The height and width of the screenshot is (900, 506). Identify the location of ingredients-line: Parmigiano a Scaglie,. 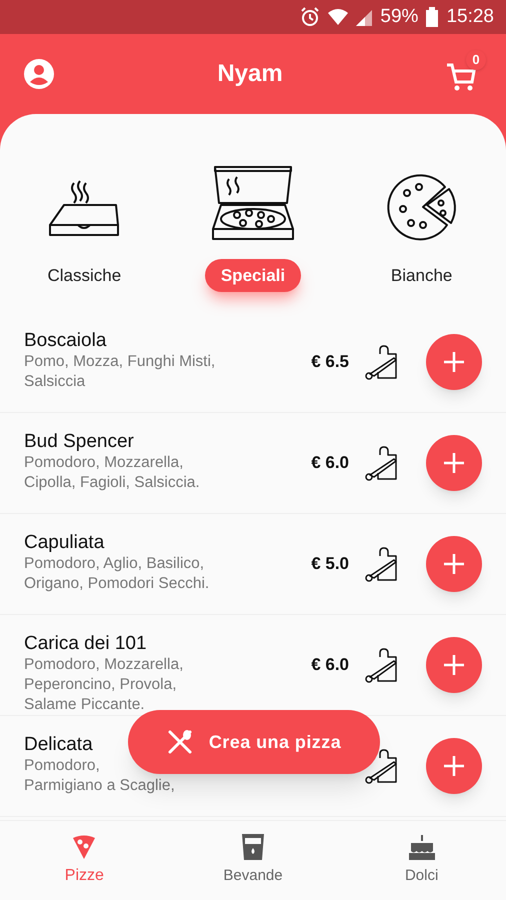
(99, 786).